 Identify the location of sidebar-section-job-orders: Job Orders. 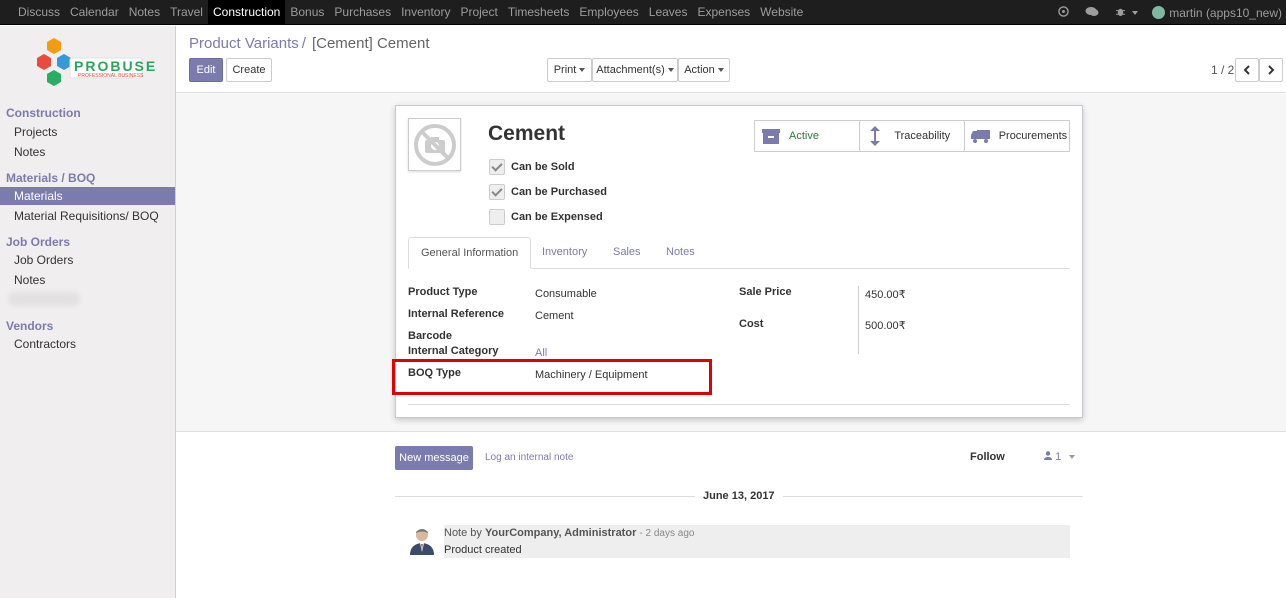
(38, 242).